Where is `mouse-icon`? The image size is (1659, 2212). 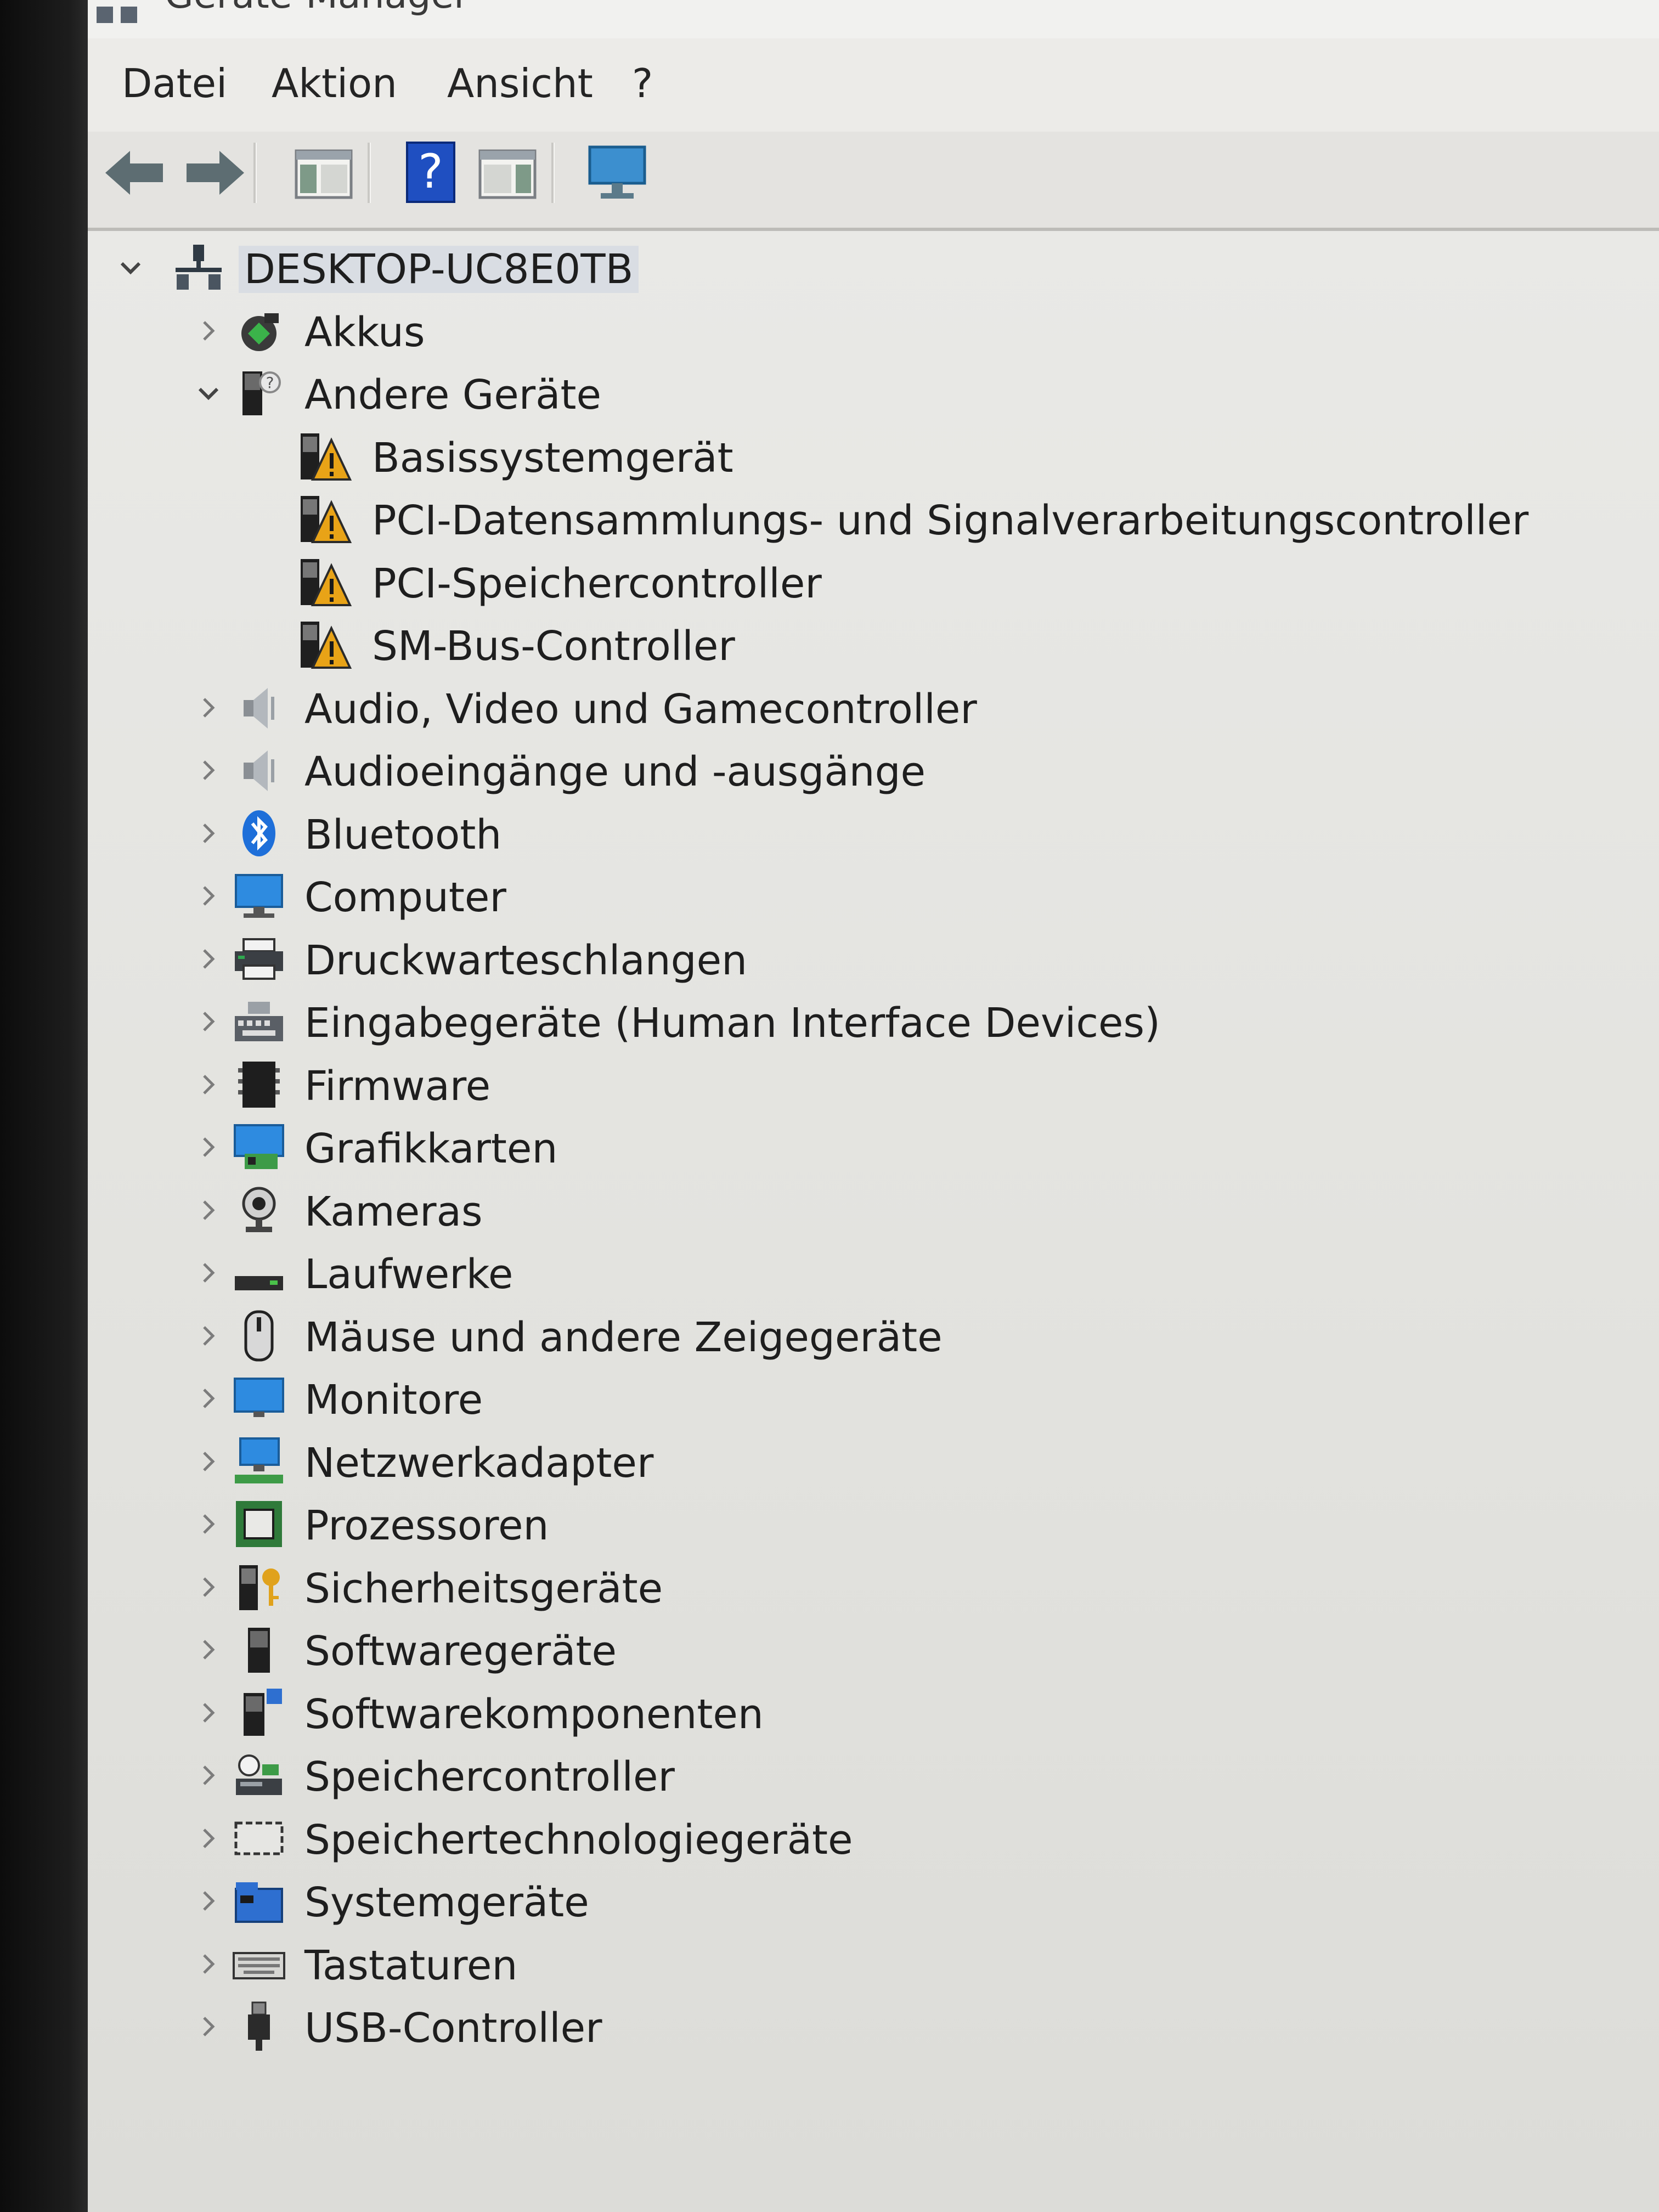
mouse-icon is located at coordinates (259, 1335).